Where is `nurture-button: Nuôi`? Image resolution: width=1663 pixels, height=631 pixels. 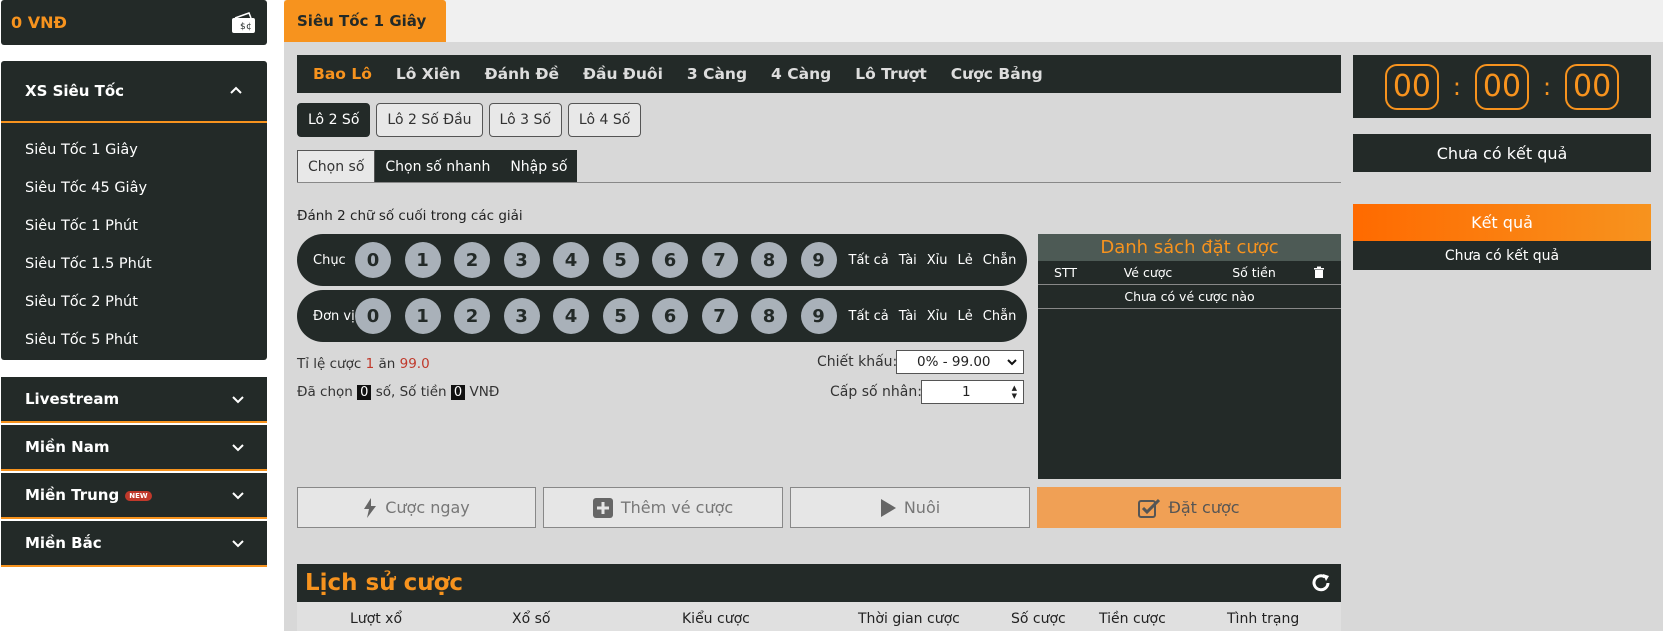
nurture-button: Nuôi is located at coordinates (910, 507).